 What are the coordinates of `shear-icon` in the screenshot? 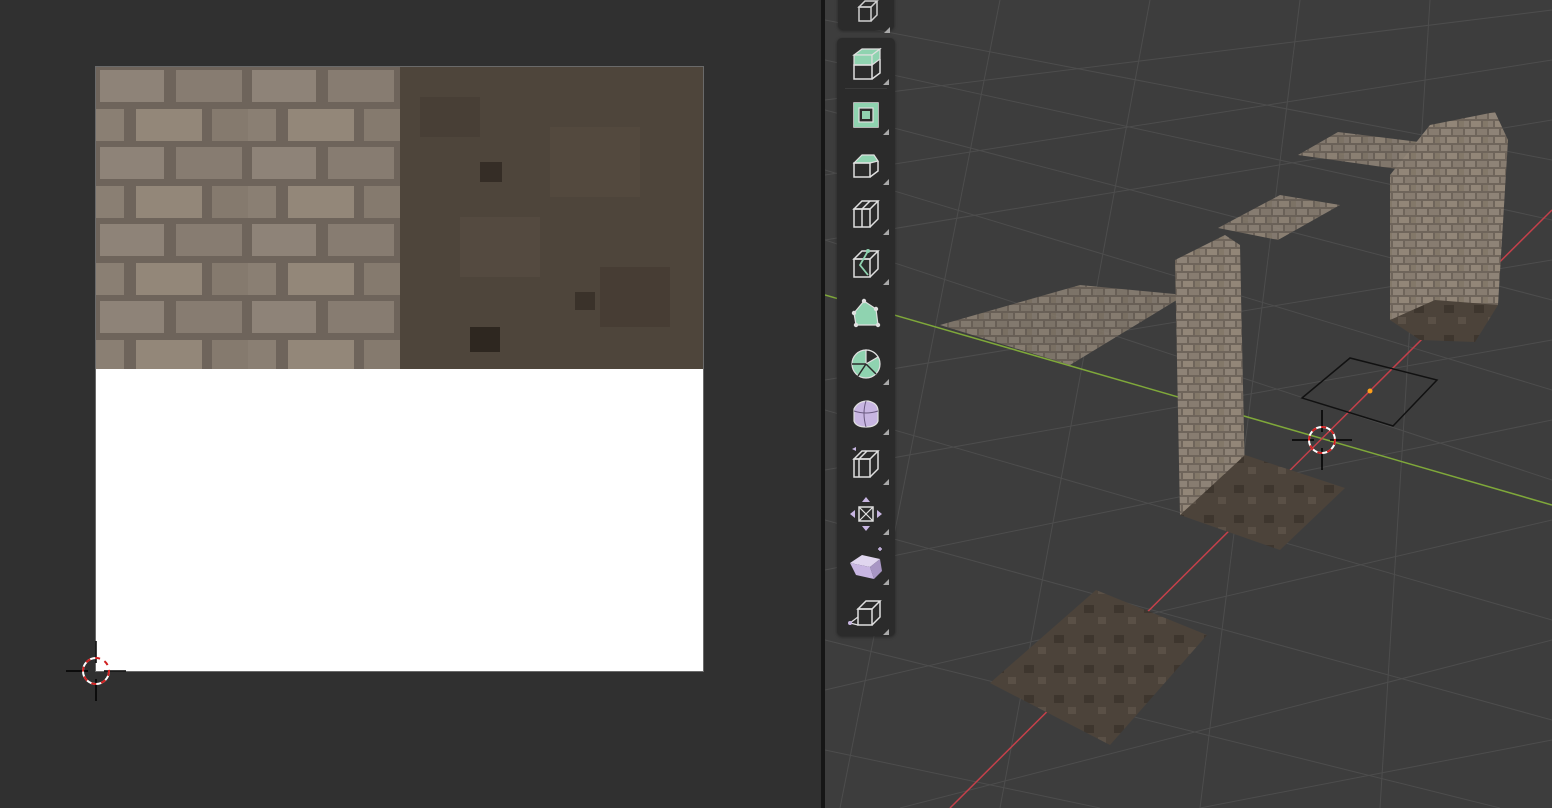 It's located at (866, 563).